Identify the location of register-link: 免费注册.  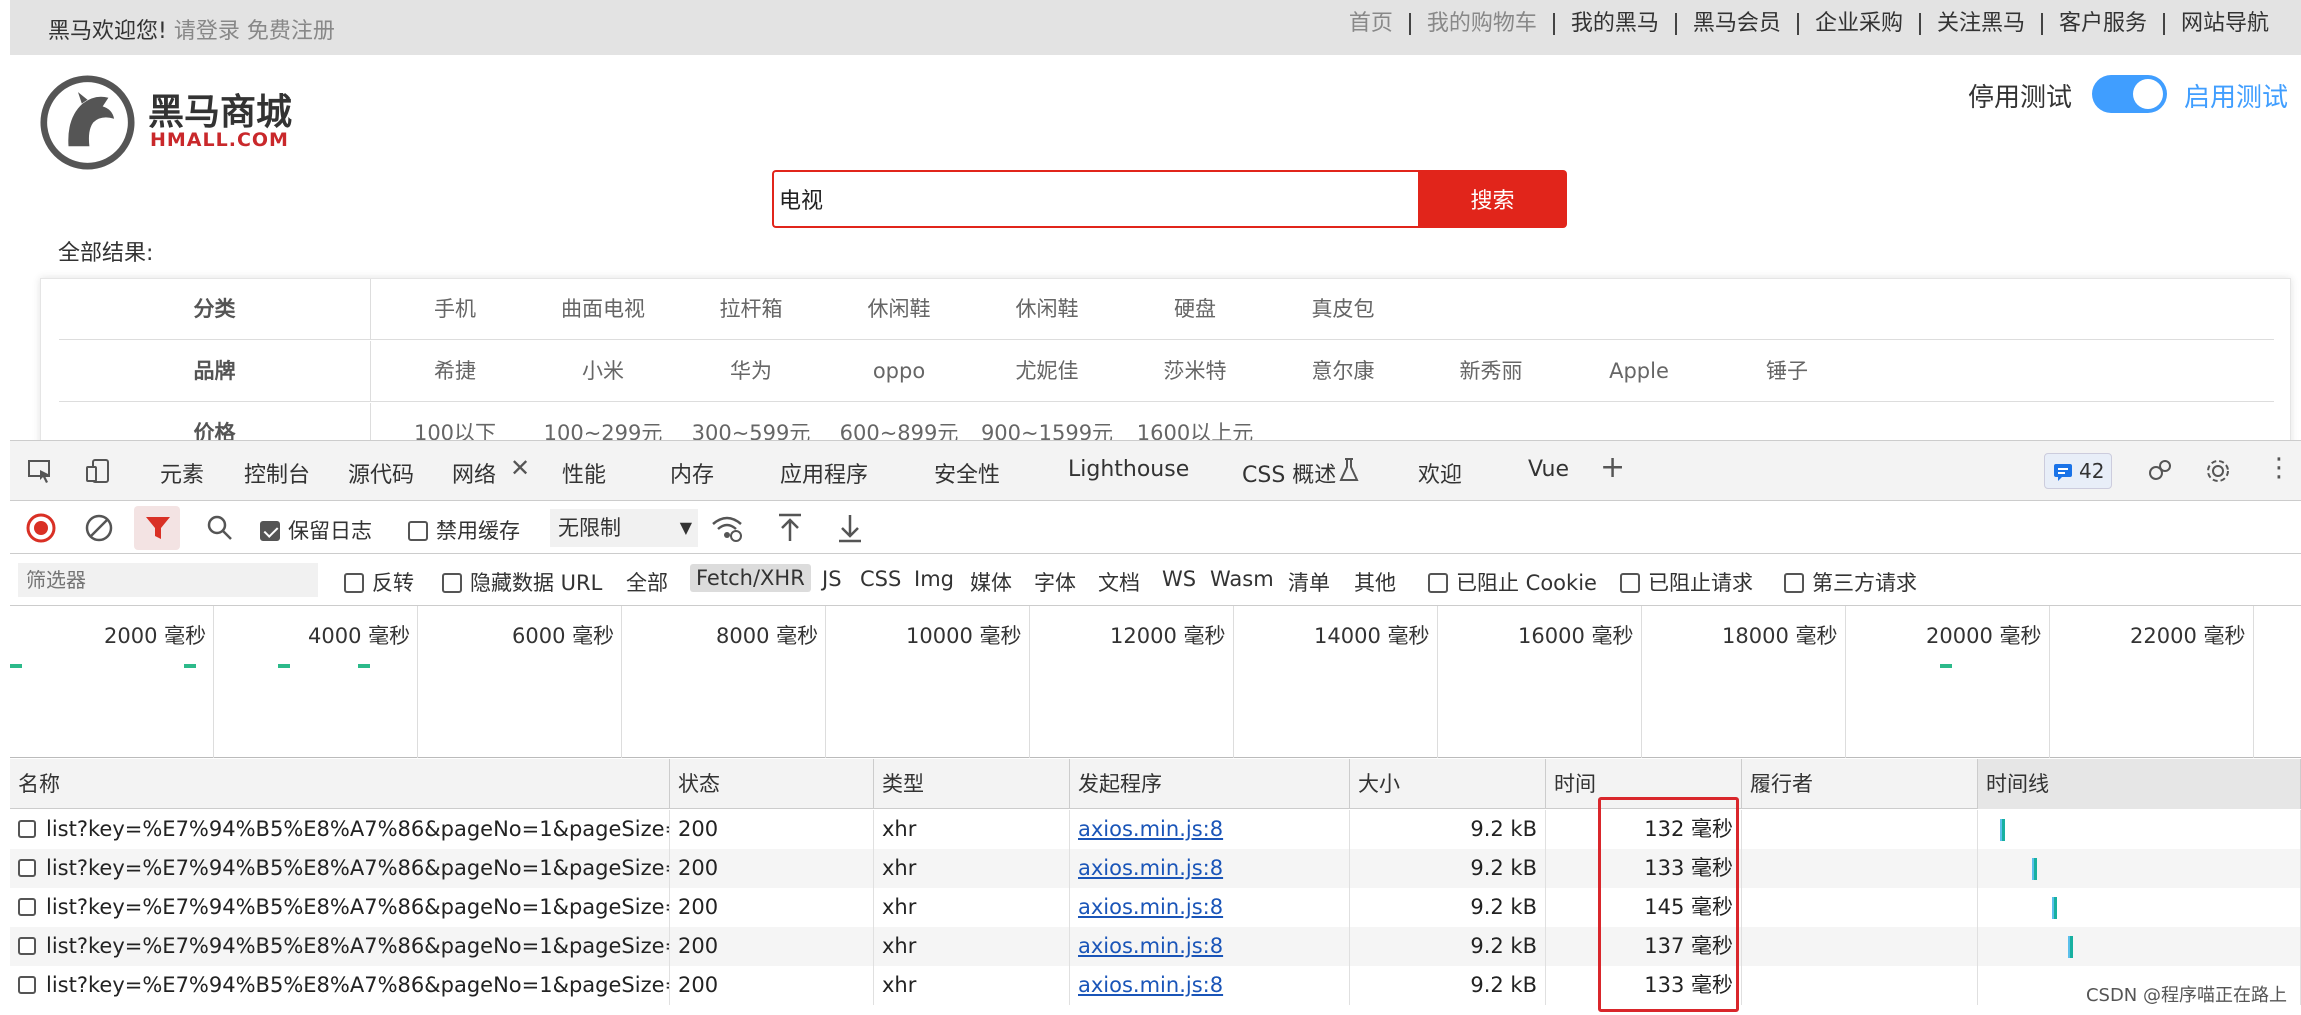
(291, 31).